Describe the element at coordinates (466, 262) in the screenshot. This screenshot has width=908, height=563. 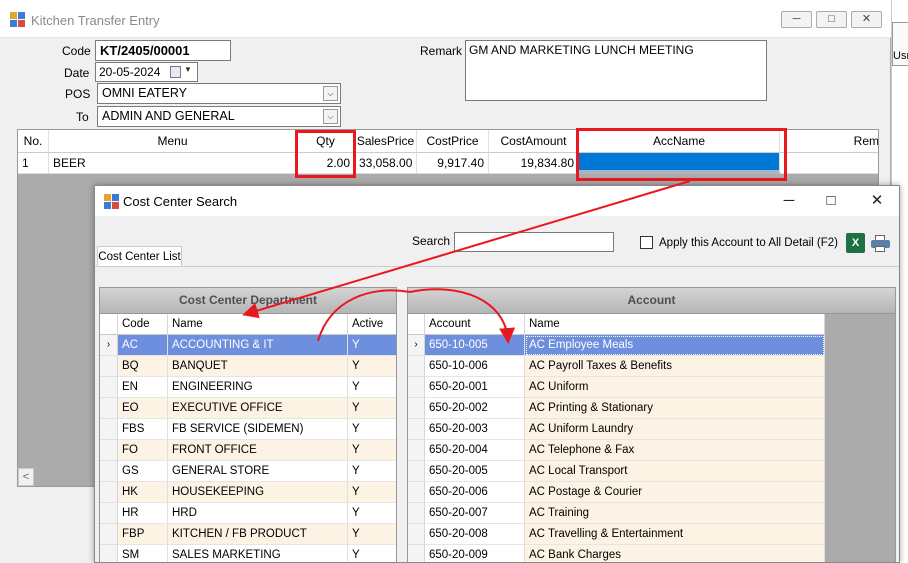
I see `annotation-arrows` at that location.